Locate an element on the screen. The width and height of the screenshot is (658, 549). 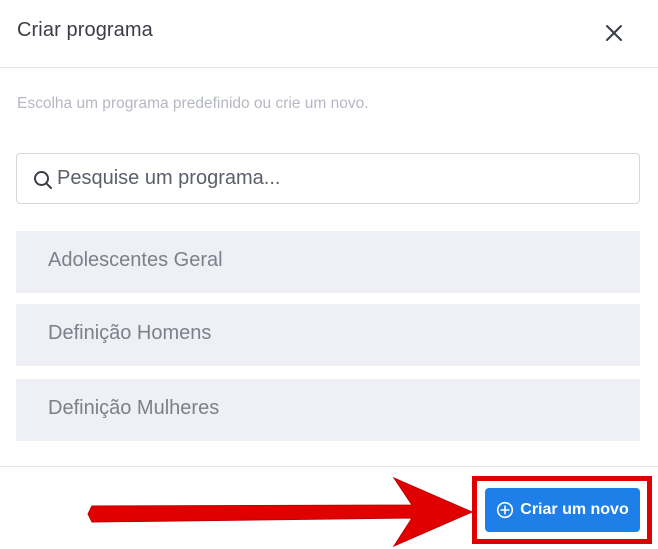
create-new-label: Criar um novo is located at coordinates (574, 509).